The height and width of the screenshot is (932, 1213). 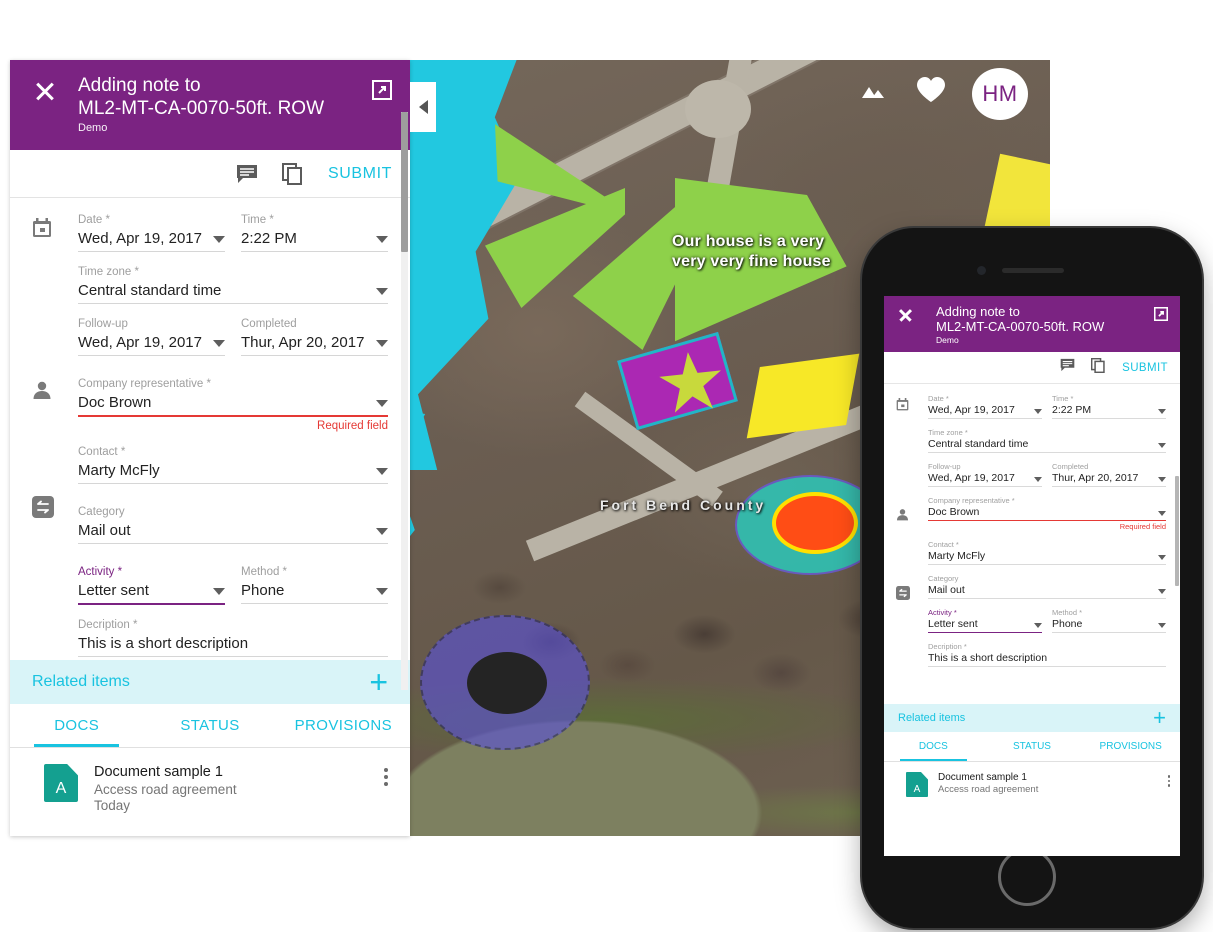 I want to click on map-buffer-orange, so click(x=815, y=523).